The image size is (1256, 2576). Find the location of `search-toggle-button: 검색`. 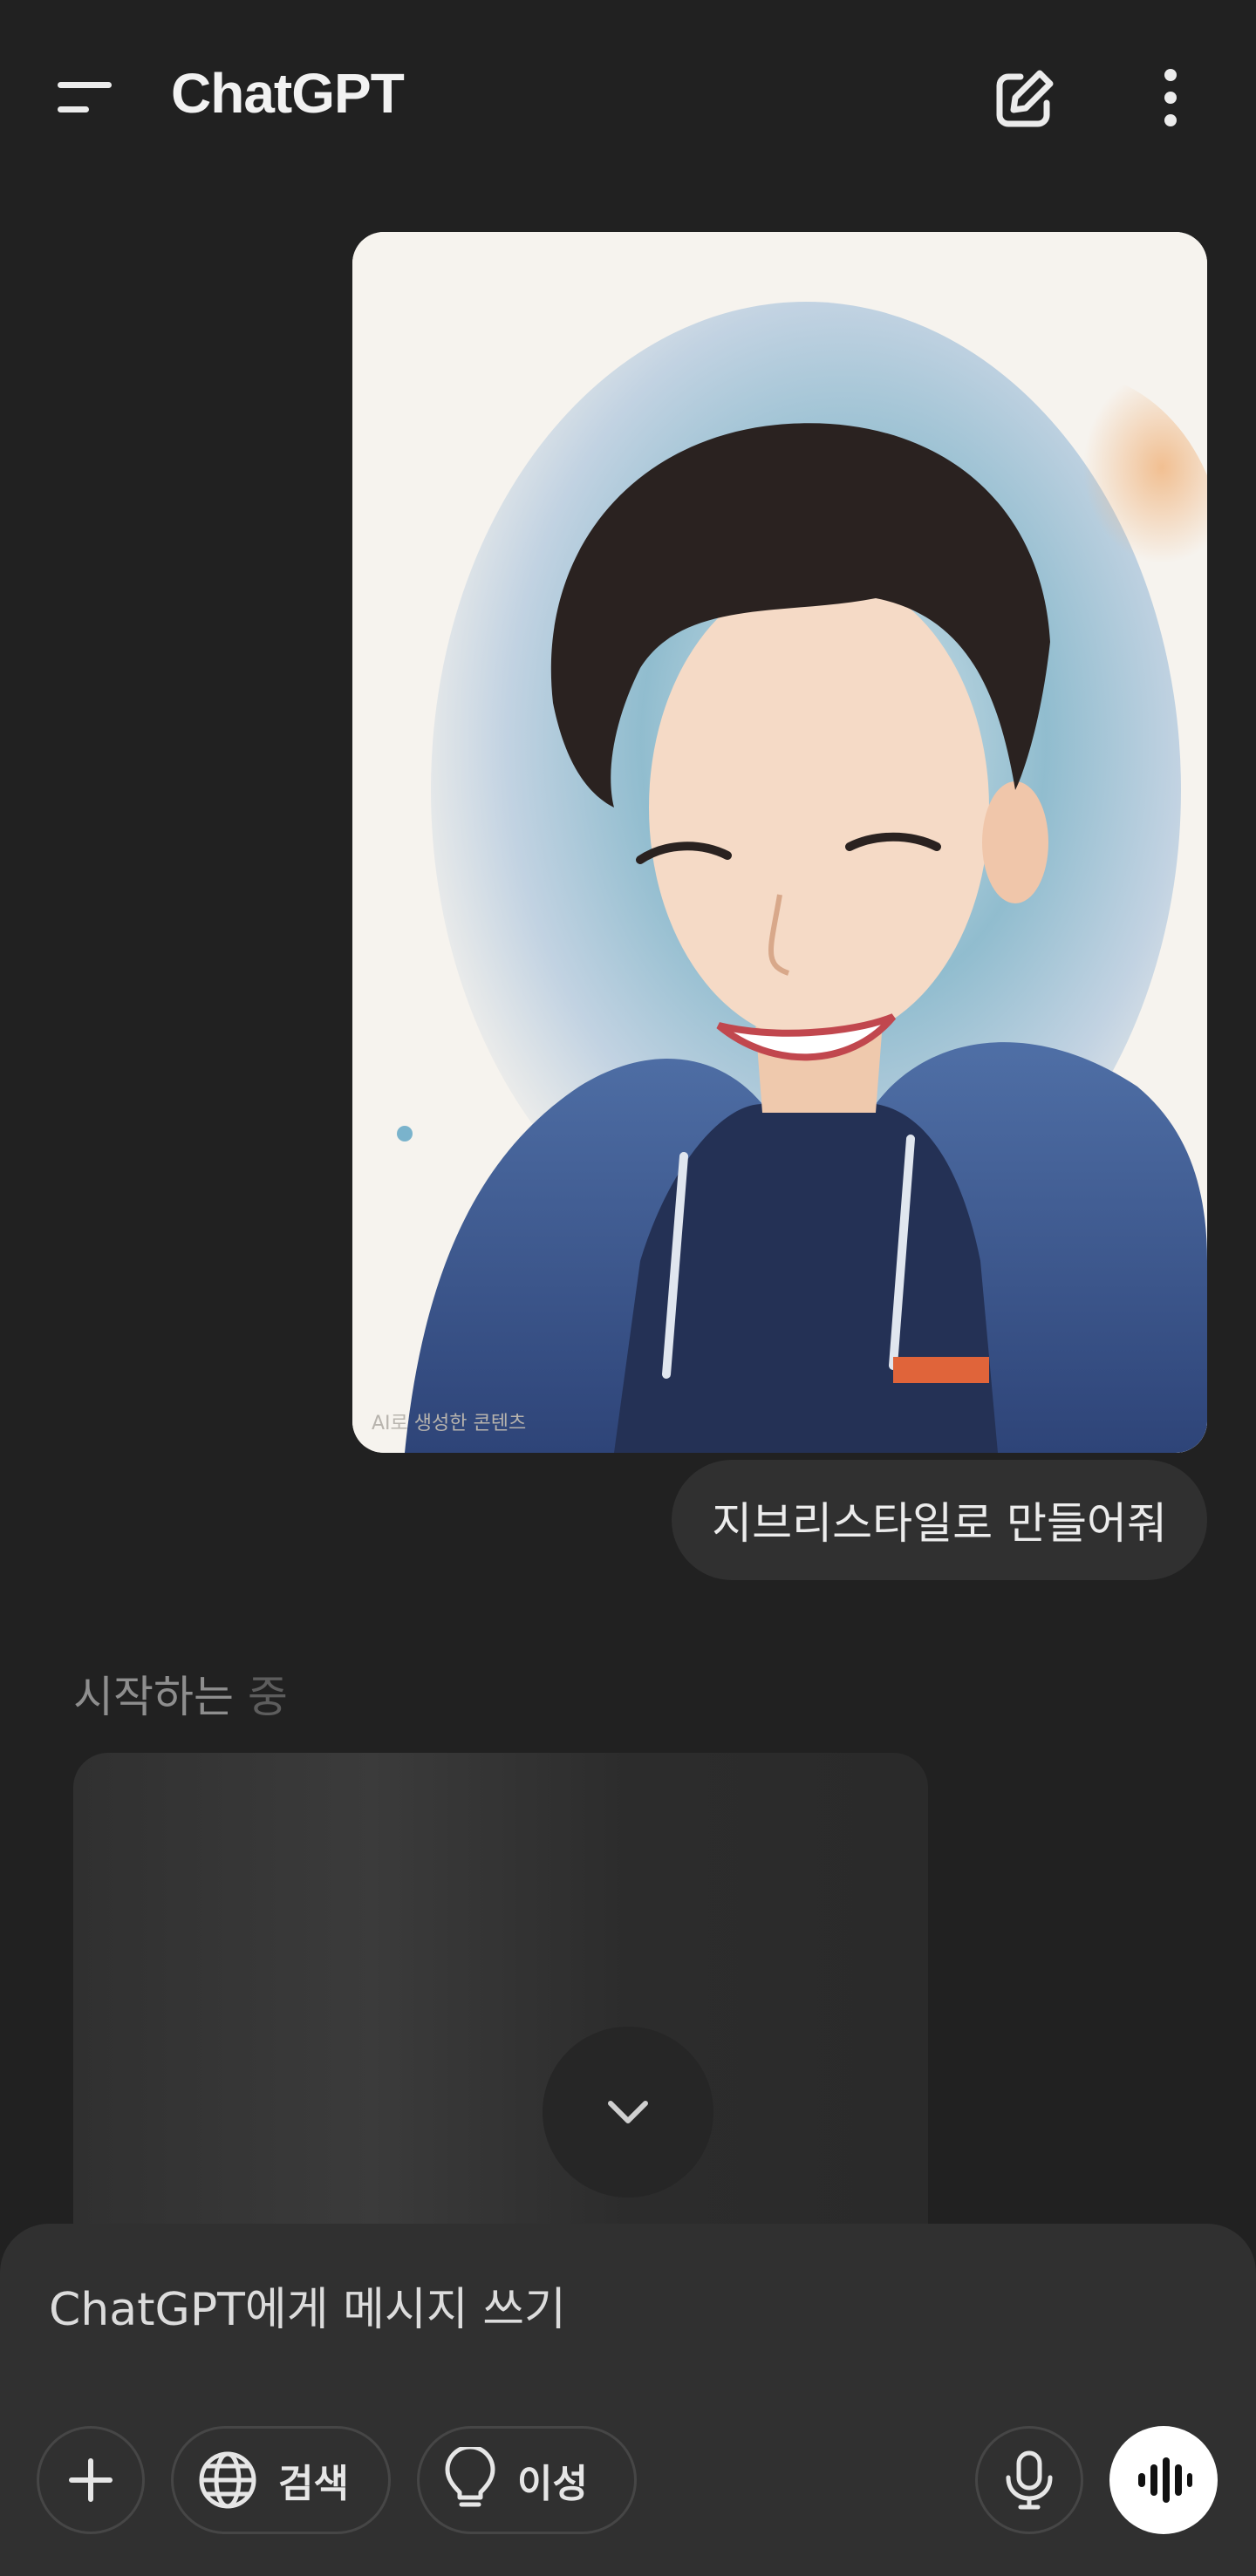

search-toggle-button: 검색 is located at coordinates (281, 2480).